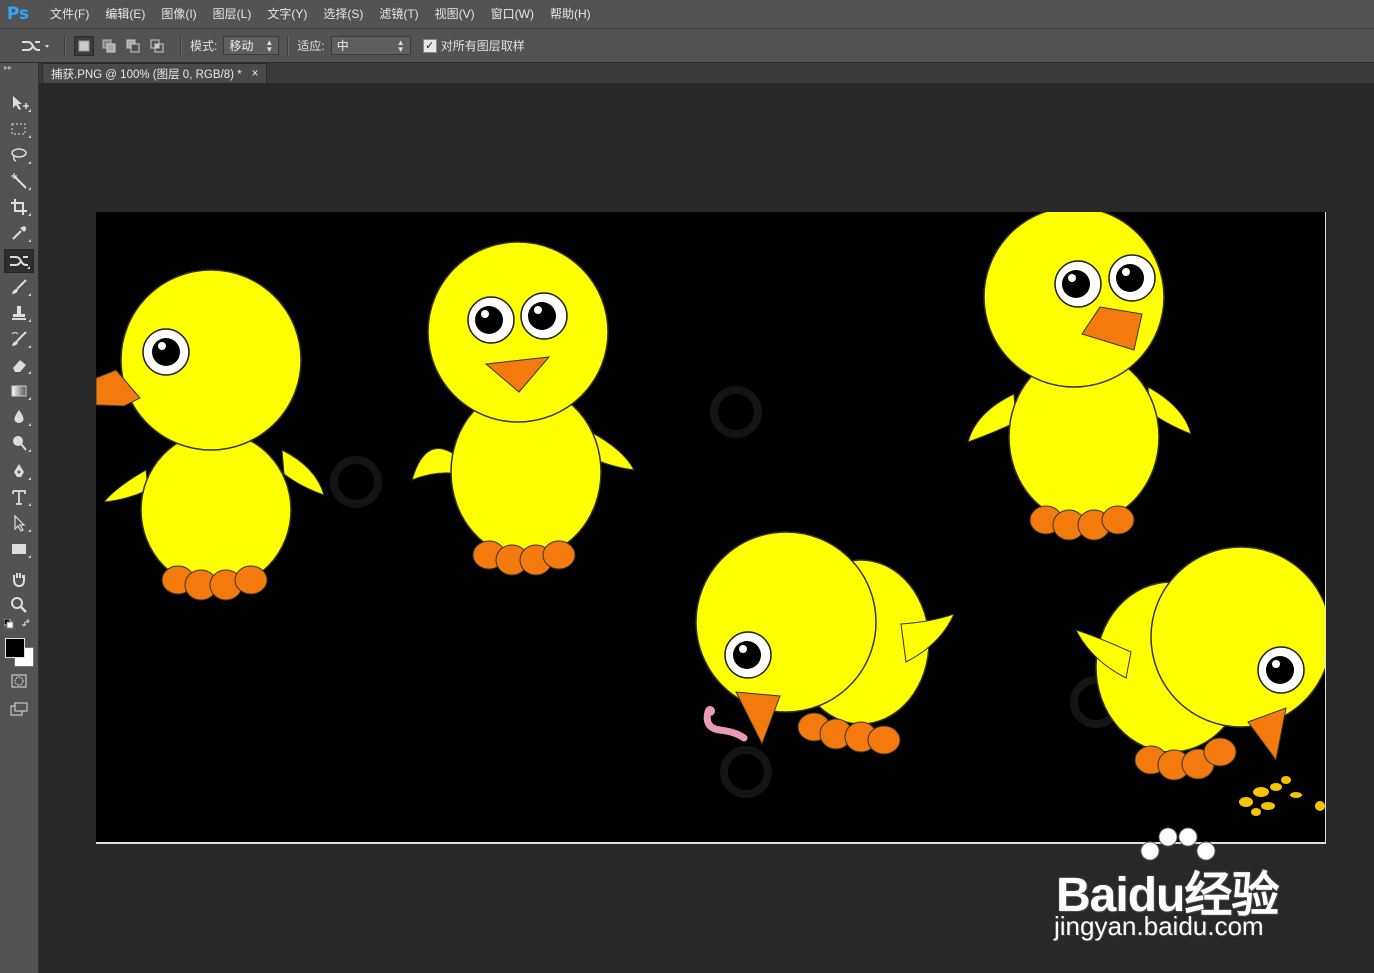 The image size is (1374, 973). I want to click on mode-select: 移动 ▲ ▼, so click(251, 45).